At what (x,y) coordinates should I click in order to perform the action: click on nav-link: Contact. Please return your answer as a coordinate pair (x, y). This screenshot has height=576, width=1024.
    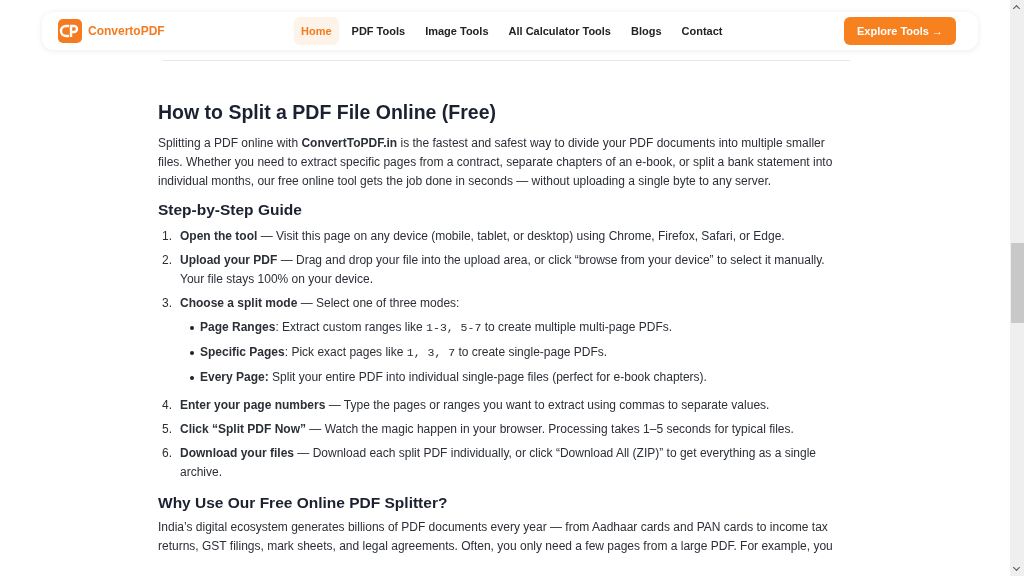
    Looking at the image, I should click on (702, 31).